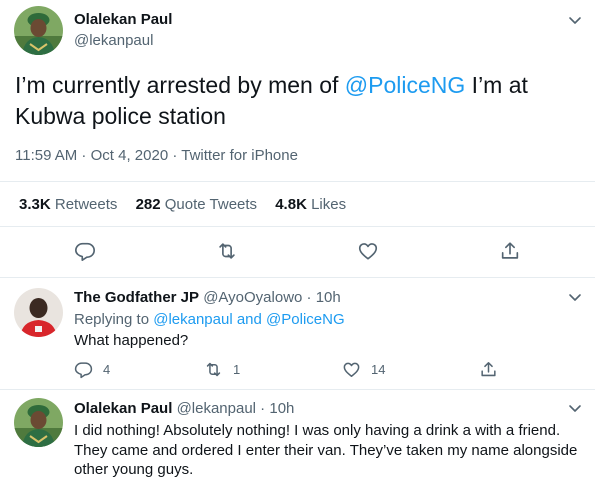  I want to click on likes-count: 4.8K, so click(291, 204).